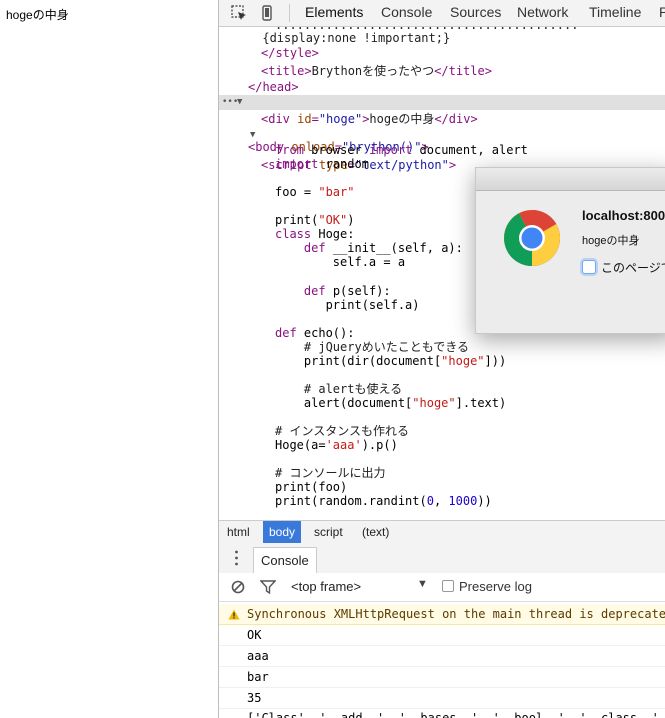  Describe the element at coordinates (532, 238) in the screenshot. I see `chrome-logo-icon` at that location.